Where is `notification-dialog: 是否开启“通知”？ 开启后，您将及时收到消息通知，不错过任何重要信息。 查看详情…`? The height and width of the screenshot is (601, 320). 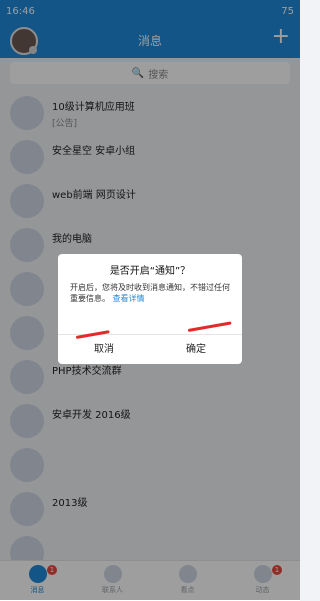 notification-dialog: 是否开启“通知”？ 开启后，您将及时收到消息通知，不错过任何重要信息。 查看详情… is located at coordinates (150, 309).